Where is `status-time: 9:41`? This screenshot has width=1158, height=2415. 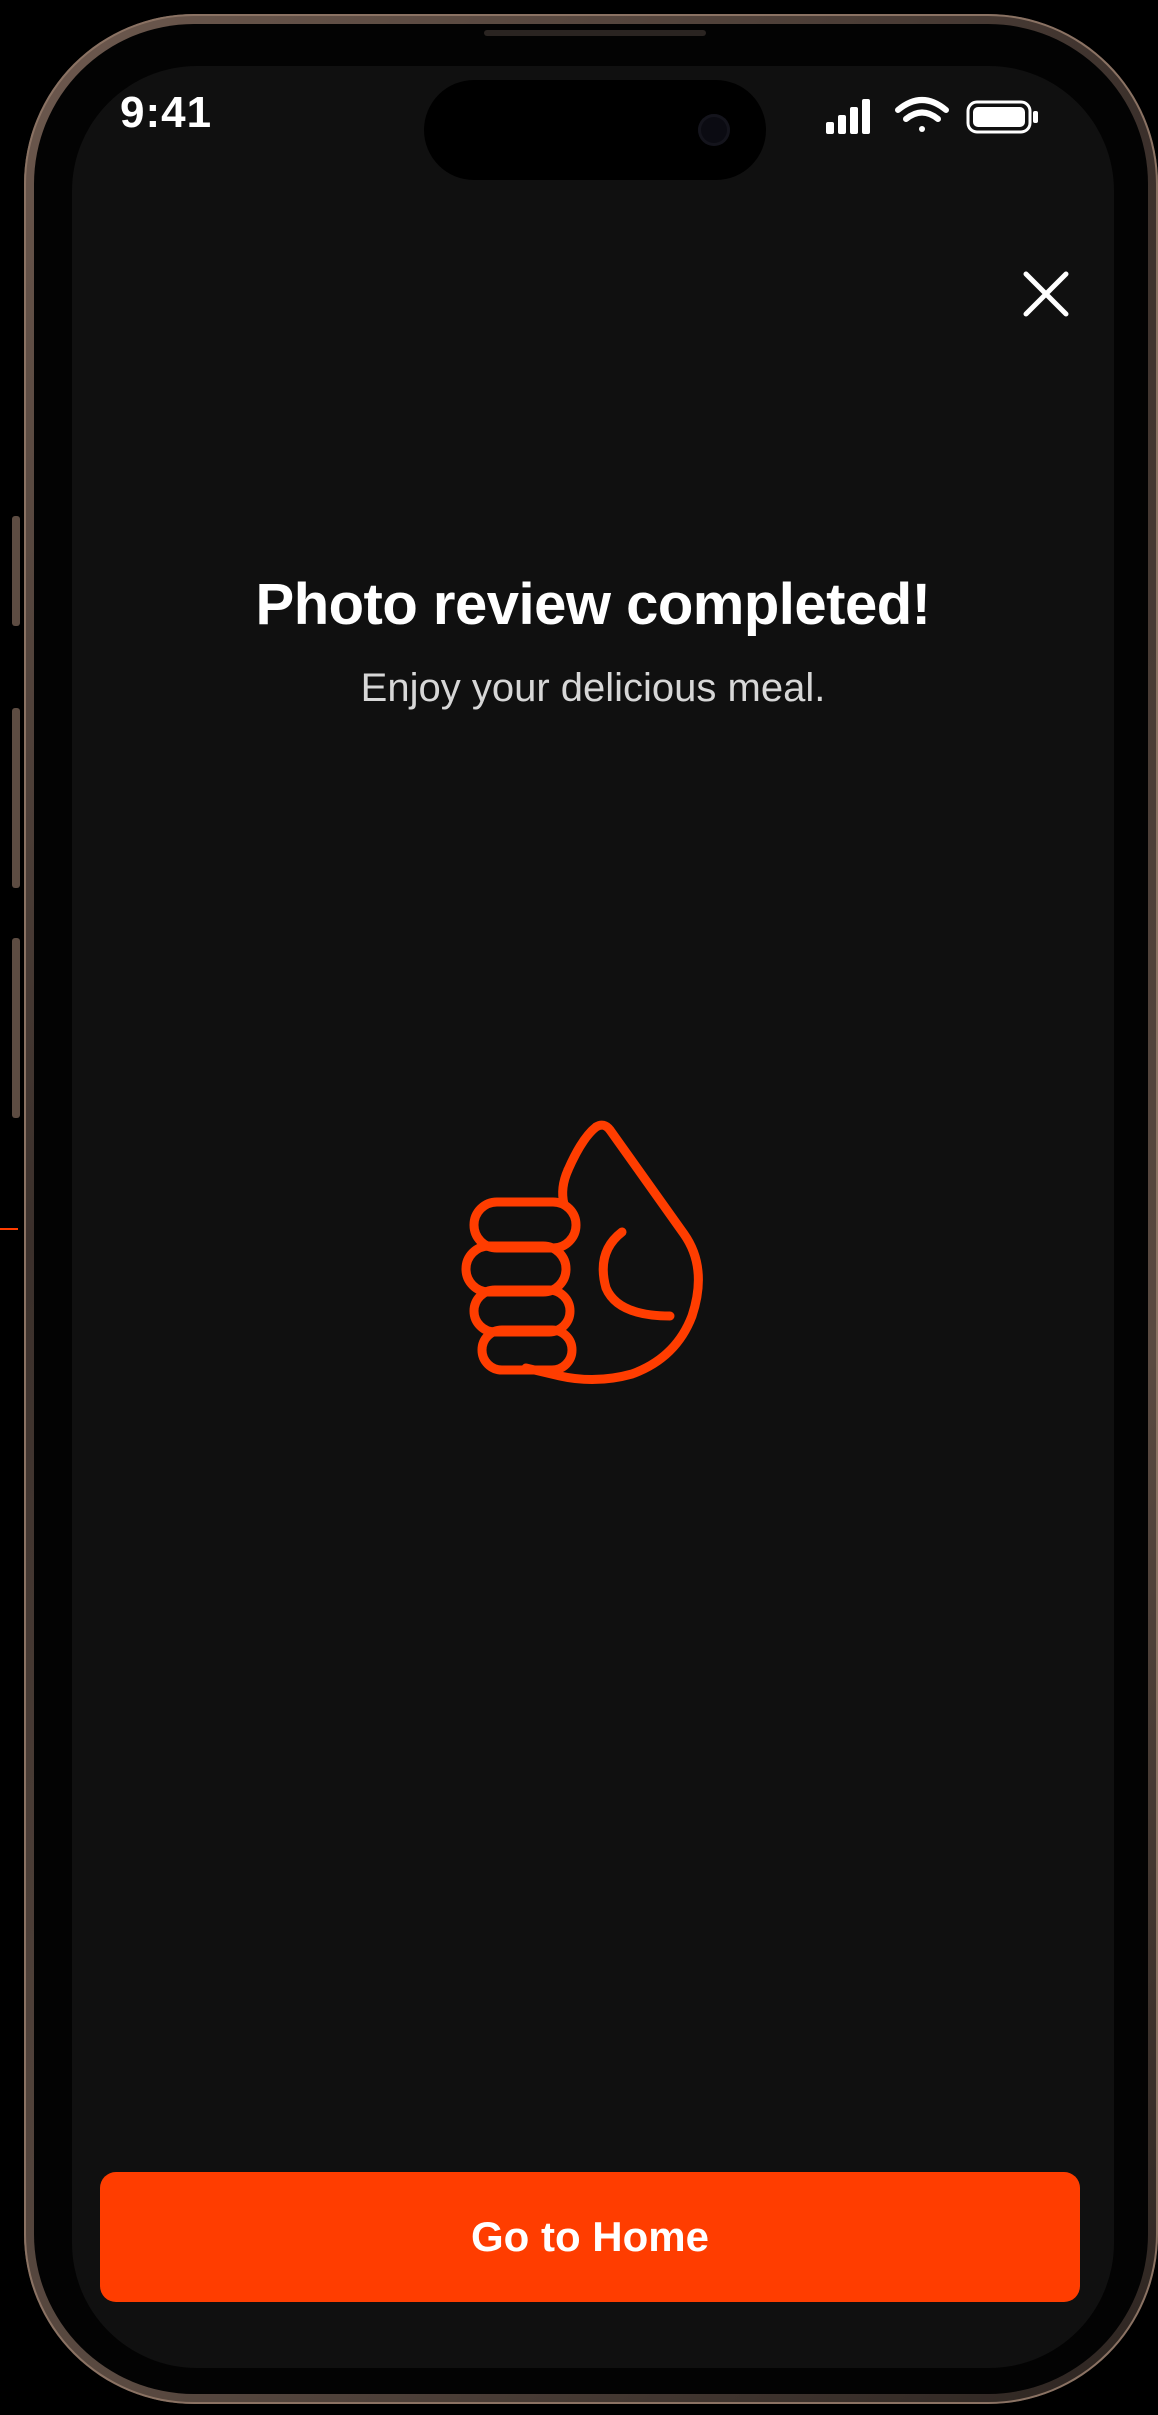 status-time: 9:41 is located at coordinates (166, 112).